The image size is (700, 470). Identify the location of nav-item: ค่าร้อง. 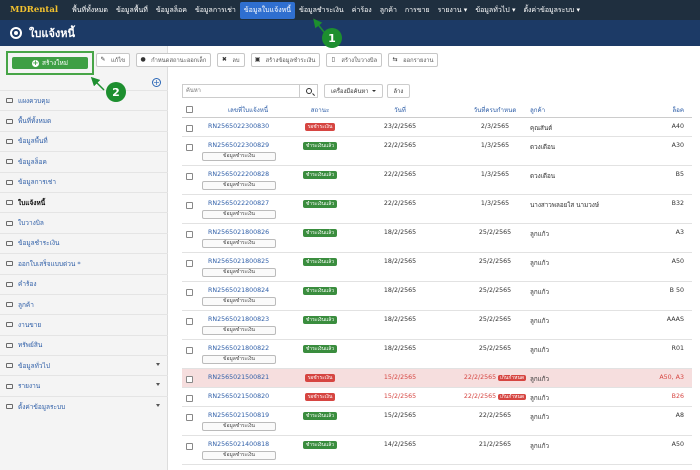
(362, 10).